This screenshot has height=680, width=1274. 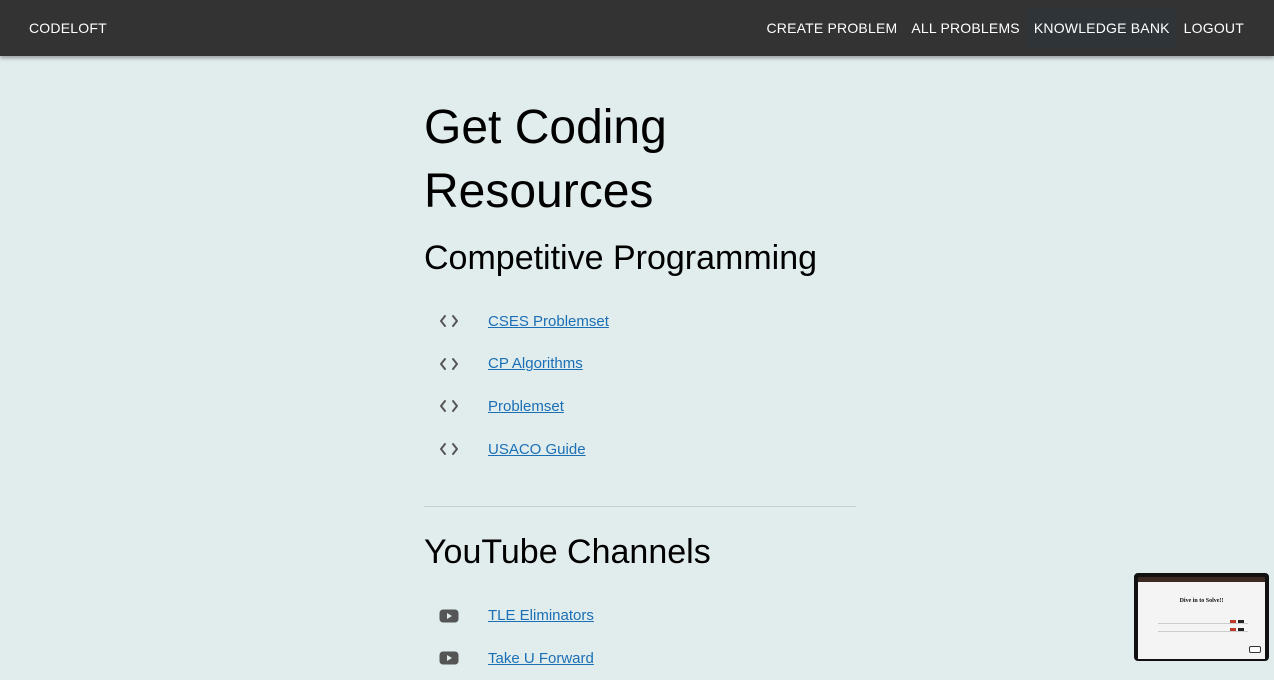 I want to click on screen-preview-thumbnail: Dive in to Solve!!, so click(x=1201, y=617).